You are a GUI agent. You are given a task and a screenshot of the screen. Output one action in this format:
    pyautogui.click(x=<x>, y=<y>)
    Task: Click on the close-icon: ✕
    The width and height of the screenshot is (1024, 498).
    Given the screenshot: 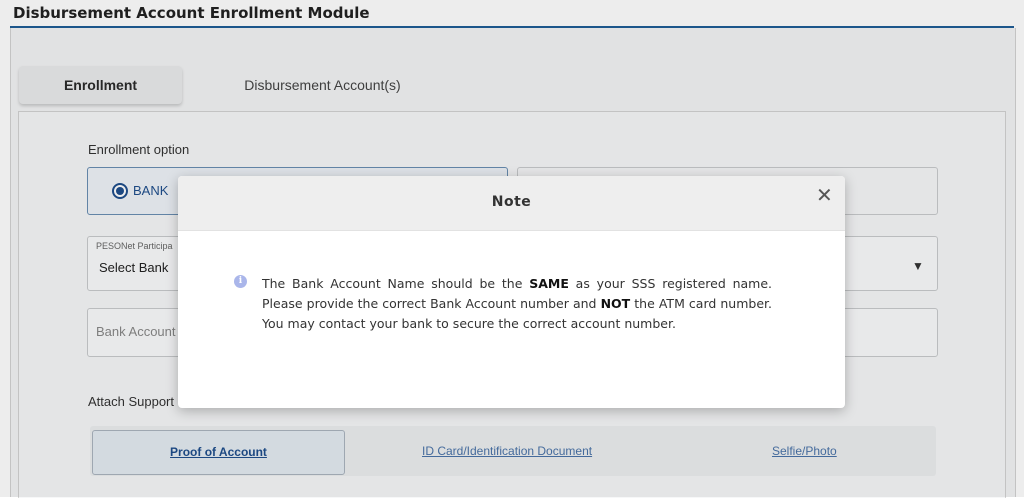 What is the action you would take?
    pyautogui.click(x=824, y=195)
    